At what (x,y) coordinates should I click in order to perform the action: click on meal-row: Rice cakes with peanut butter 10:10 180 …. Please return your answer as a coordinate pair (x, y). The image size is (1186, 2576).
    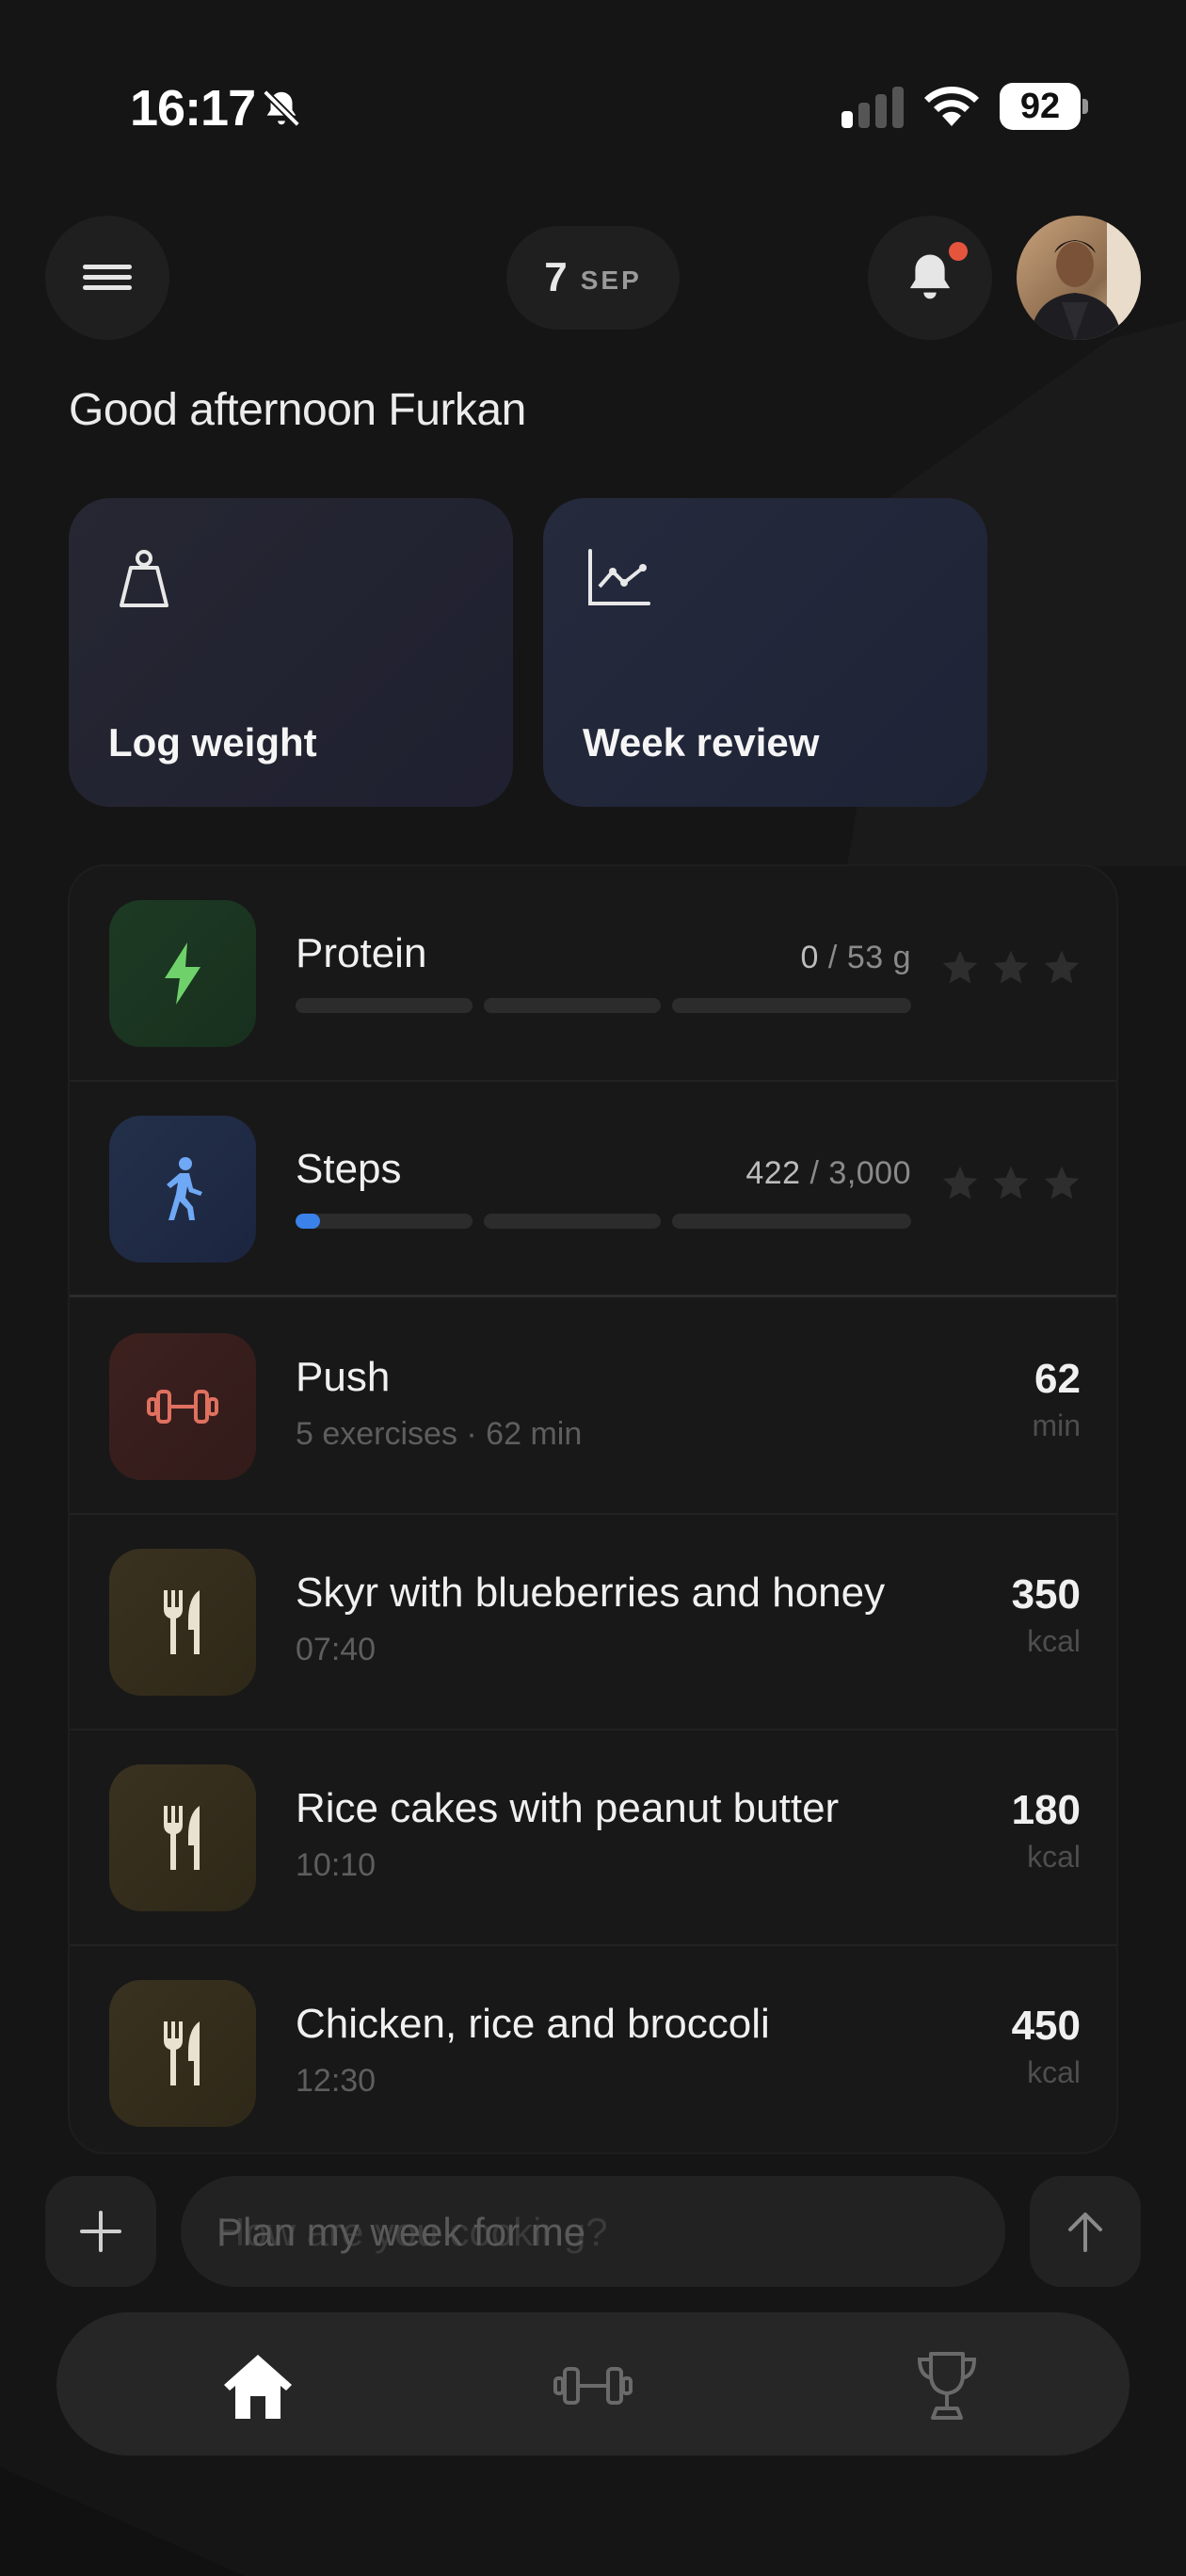
    Looking at the image, I should click on (593, 1838).